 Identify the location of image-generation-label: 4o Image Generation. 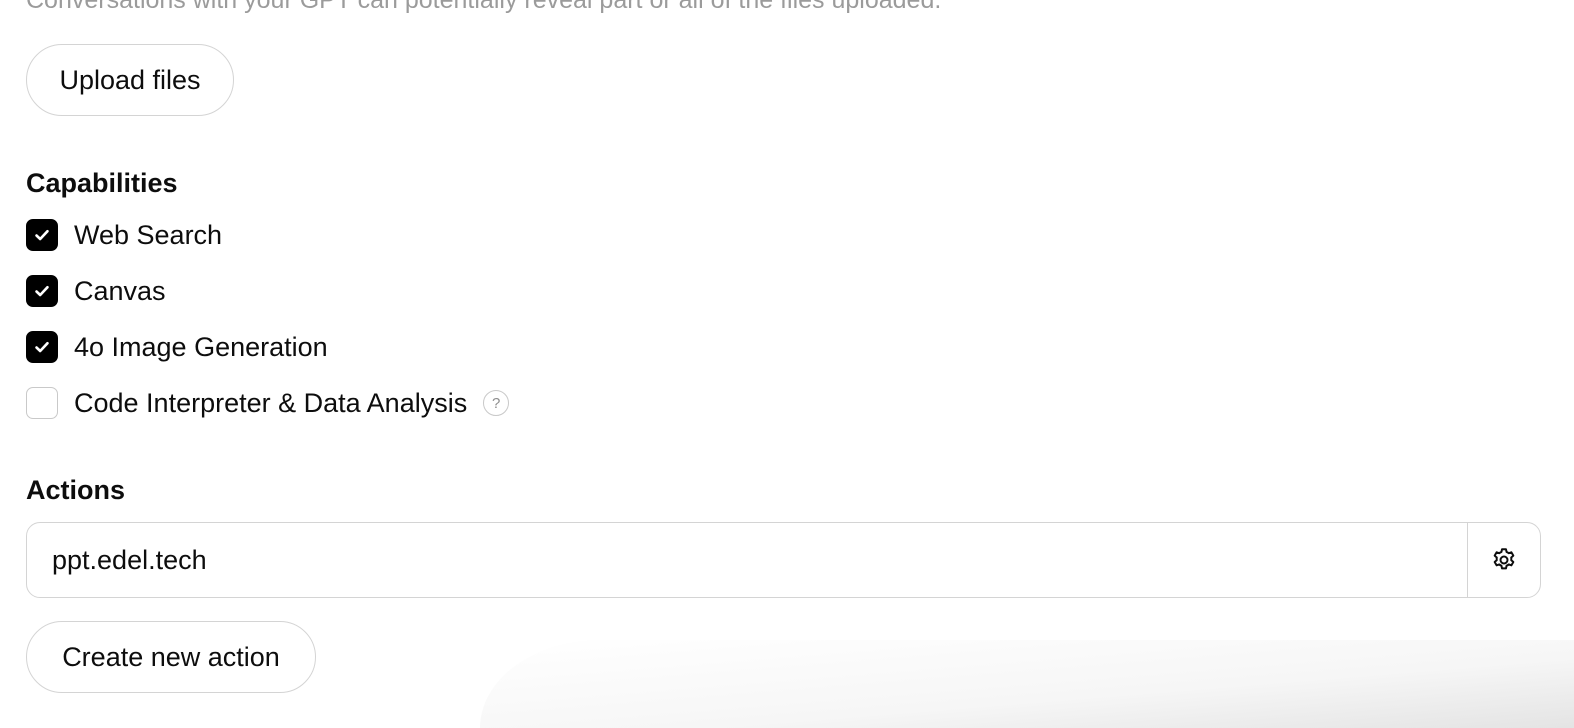
(201, 346).